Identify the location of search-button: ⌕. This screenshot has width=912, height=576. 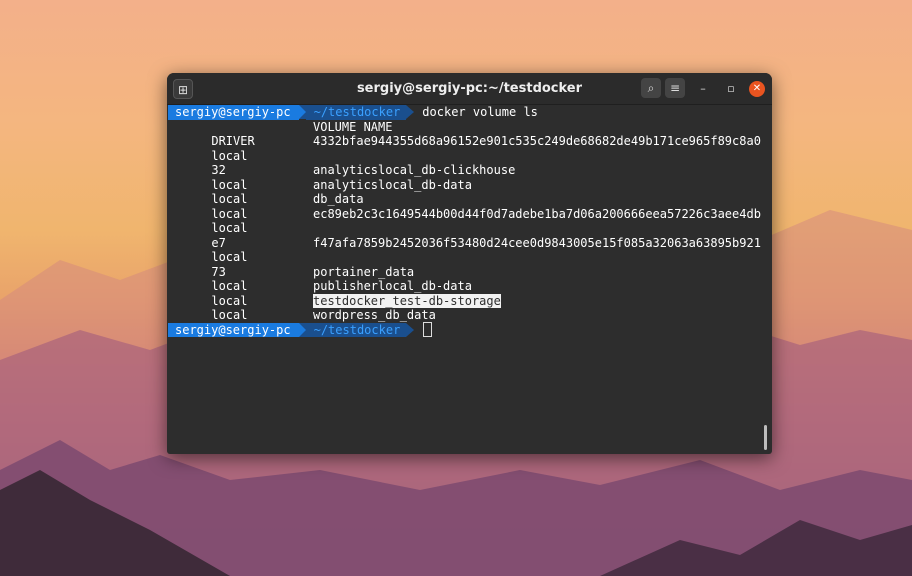
(651, 88).